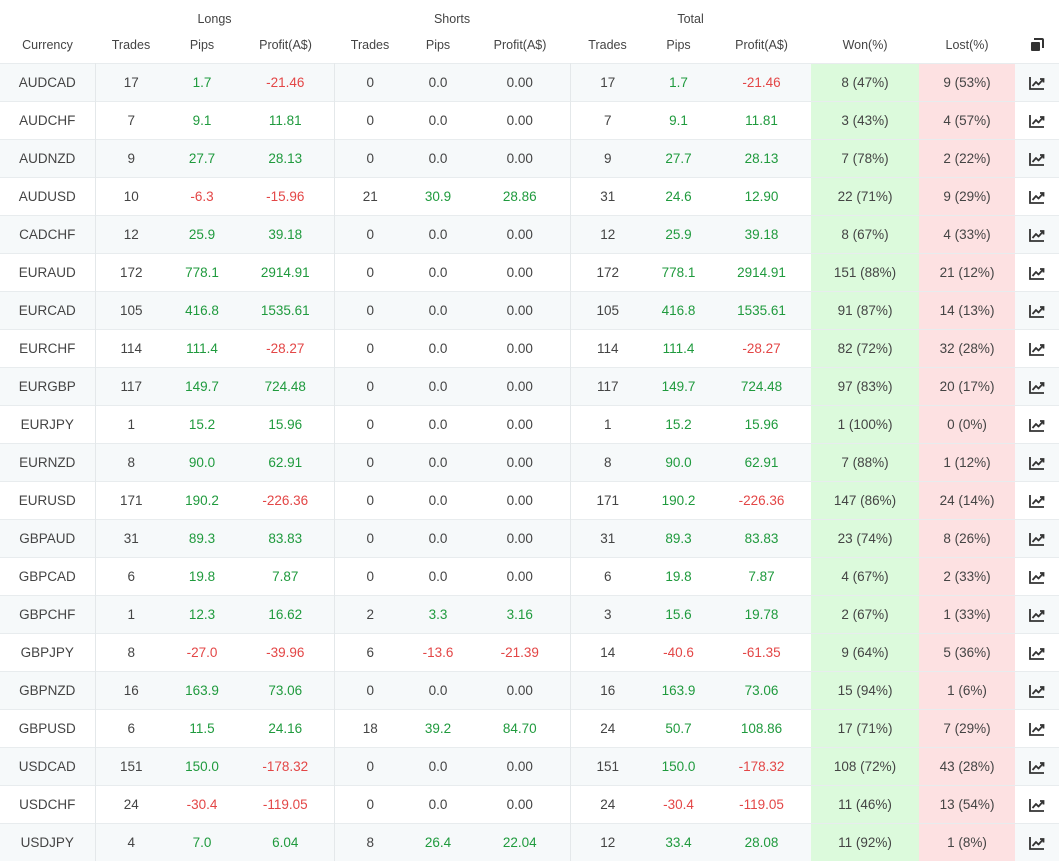 The image size is (1059, 863). Describe the element at coordinates (452, 19) in the screenshot. I see `group-header-shorts: Shorts` at that location.